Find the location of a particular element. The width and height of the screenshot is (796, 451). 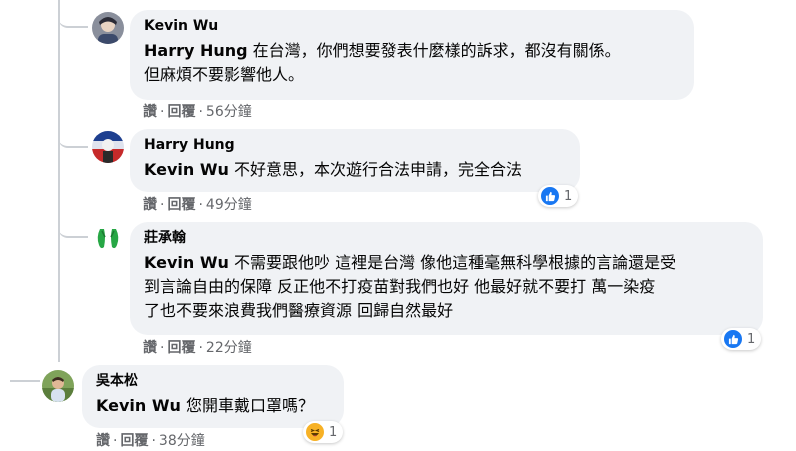

timestamp: 38分鐘 is located at coordinates (182, 441).